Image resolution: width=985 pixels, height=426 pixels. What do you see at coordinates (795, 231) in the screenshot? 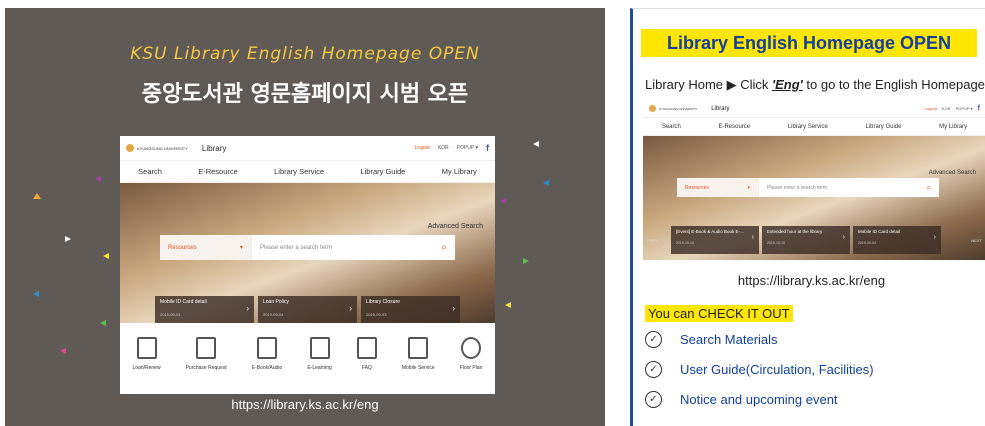
I see `notice-title: Extended hour at the library` at bounding box center [795, 231].